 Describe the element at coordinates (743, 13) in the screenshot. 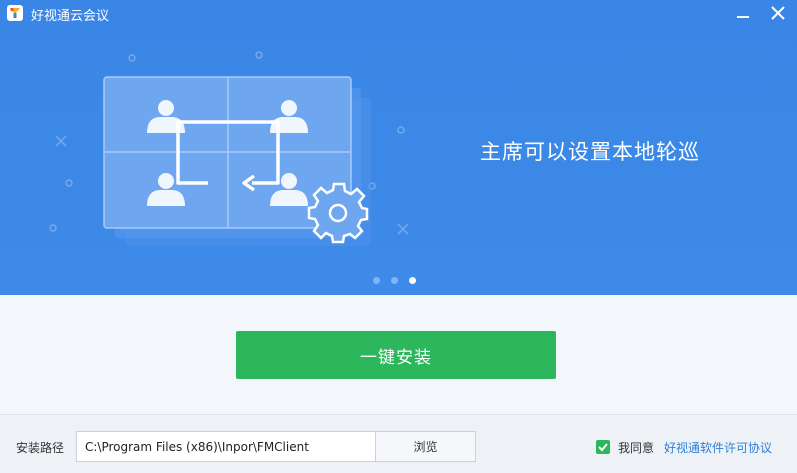

I see `minimize-button` at that location.